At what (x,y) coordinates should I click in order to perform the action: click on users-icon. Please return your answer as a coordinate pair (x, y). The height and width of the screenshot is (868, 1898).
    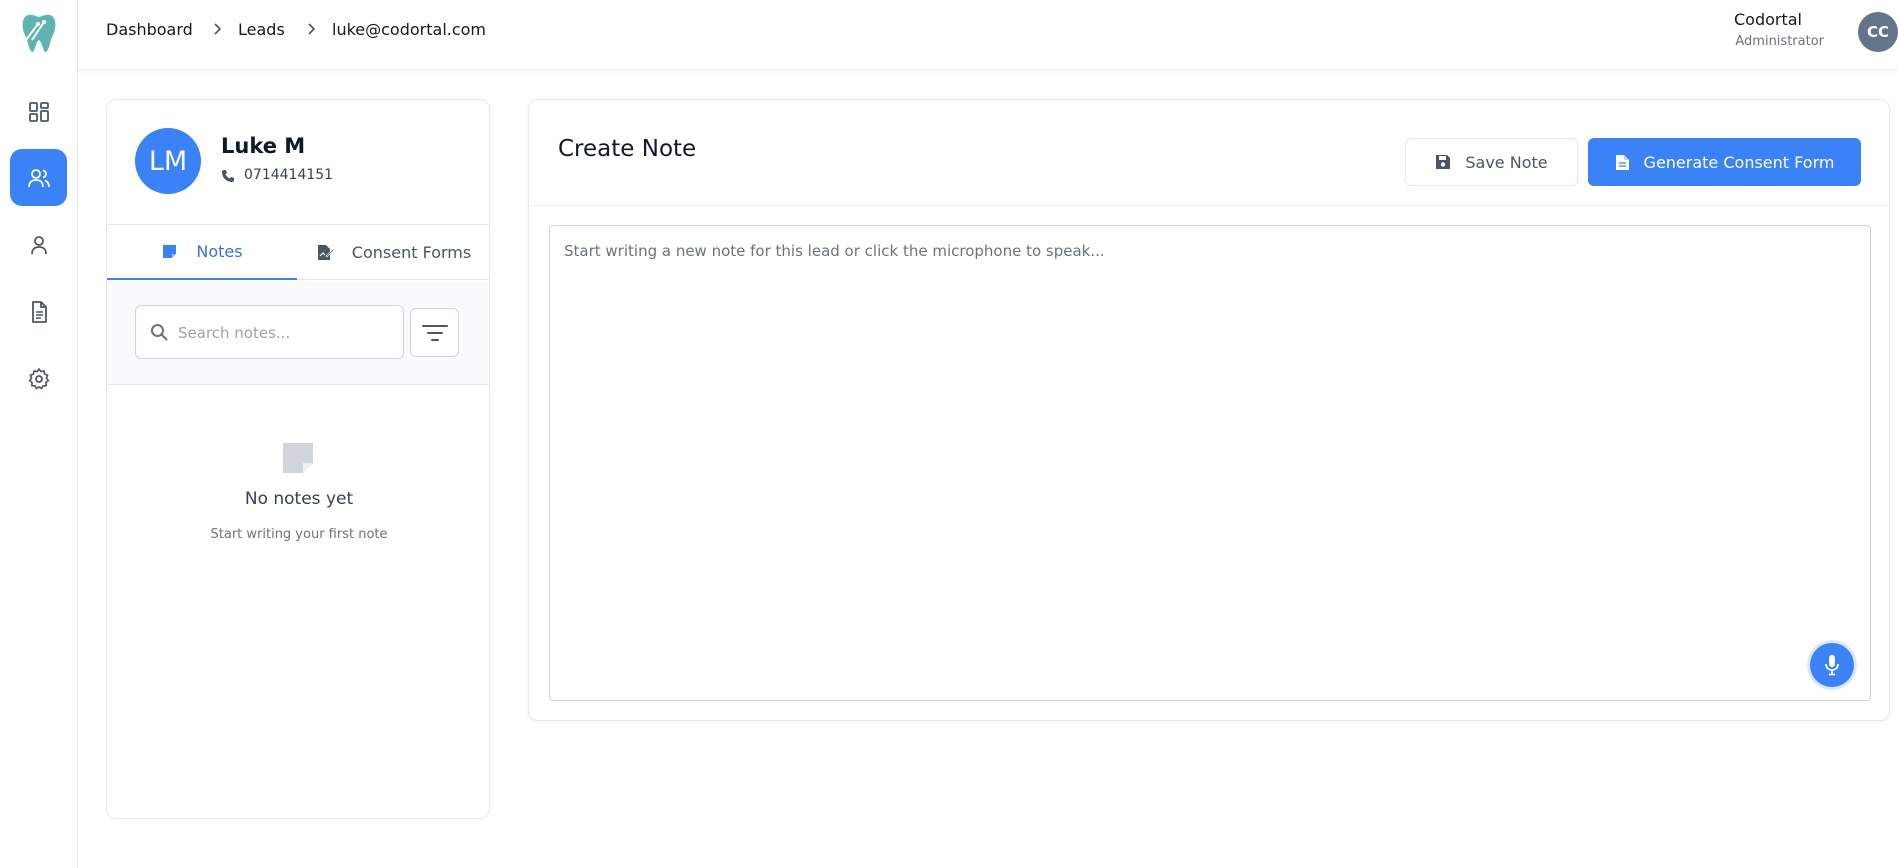
    Looking at the image, I should click on (38, 177).